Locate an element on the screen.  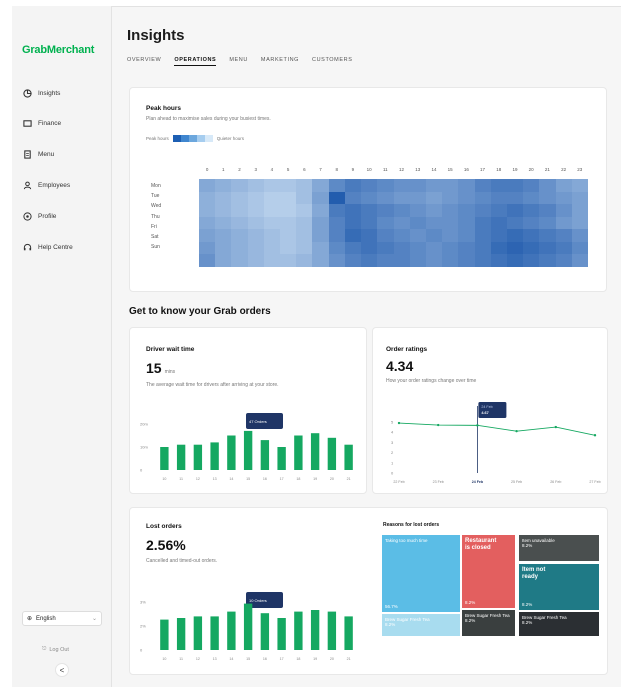
language-select: ⊕ English ⌄ is located at coordinates (62, 618).